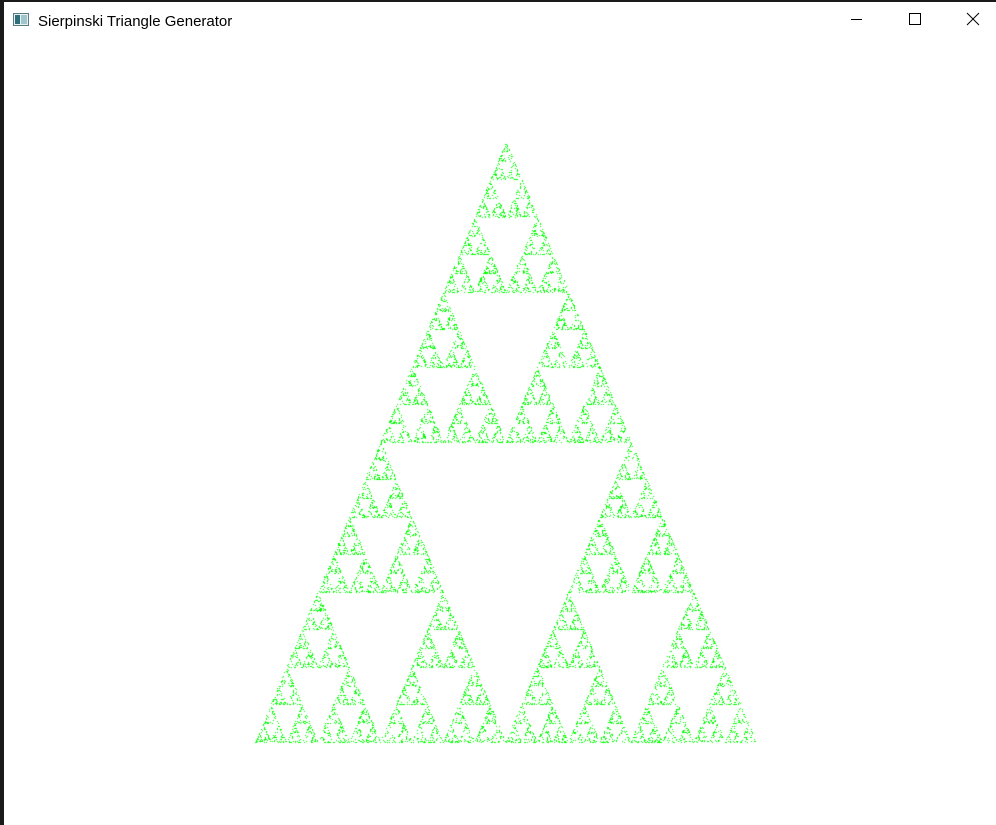 This screenshot has width=996, height=825. I want to click on window-title: Sierpinski Triangle Generator, so click(135, 21).